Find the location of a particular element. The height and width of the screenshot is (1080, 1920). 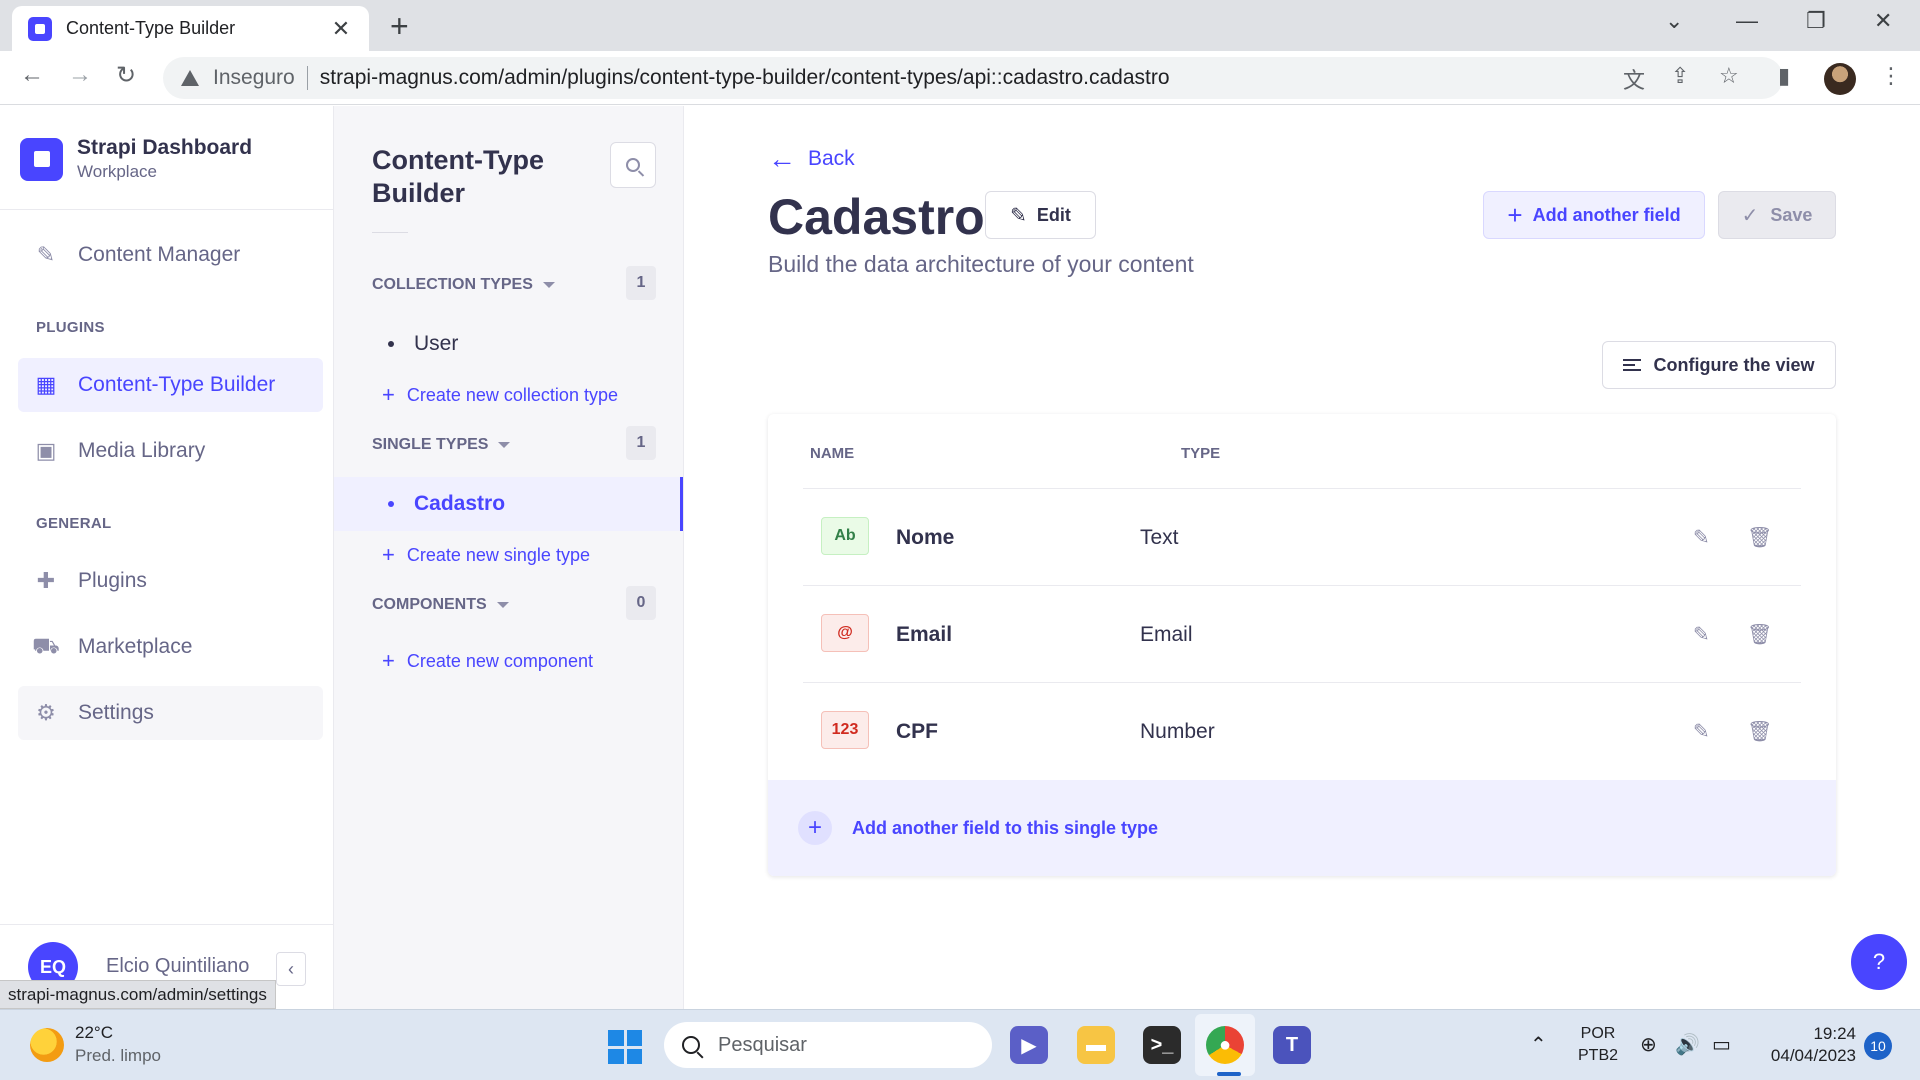

brand: Strapi Dashboard Workplace is located at coordinates (136, 159).